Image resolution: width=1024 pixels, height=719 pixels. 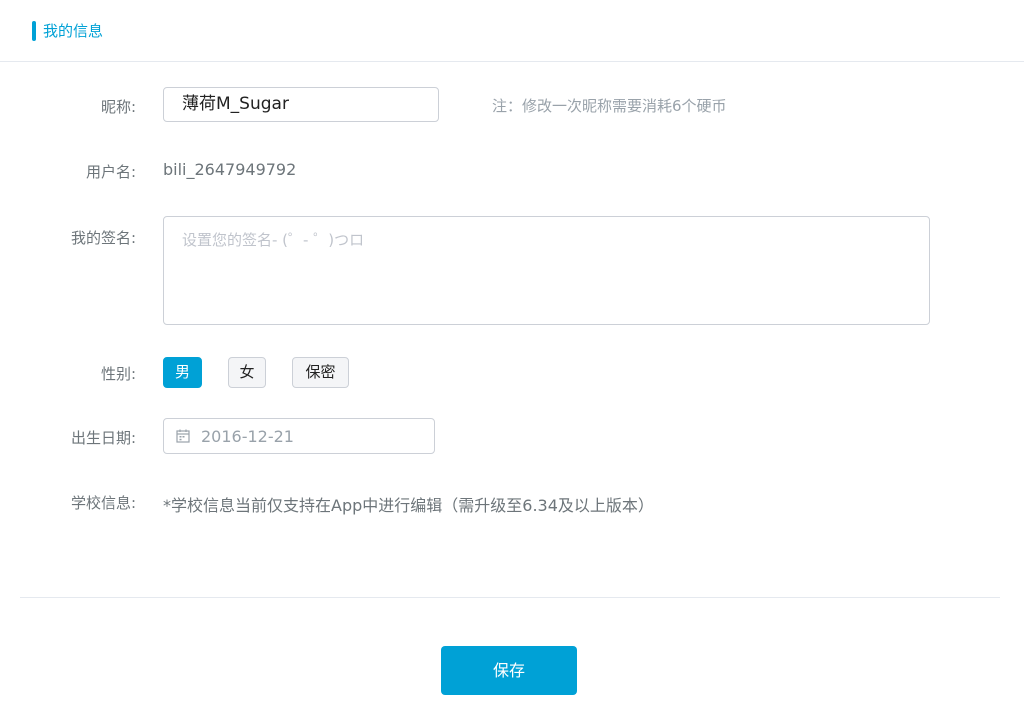 I want to click on gender-female-button: 女, so click(x=247, y=372).